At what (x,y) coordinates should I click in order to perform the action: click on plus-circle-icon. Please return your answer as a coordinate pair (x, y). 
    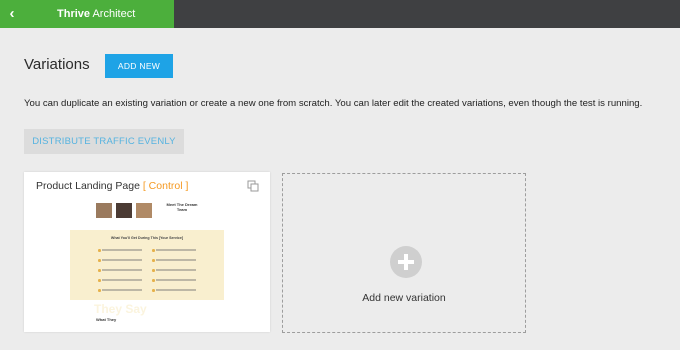
    Looking at the image, I should click on (406, 262).